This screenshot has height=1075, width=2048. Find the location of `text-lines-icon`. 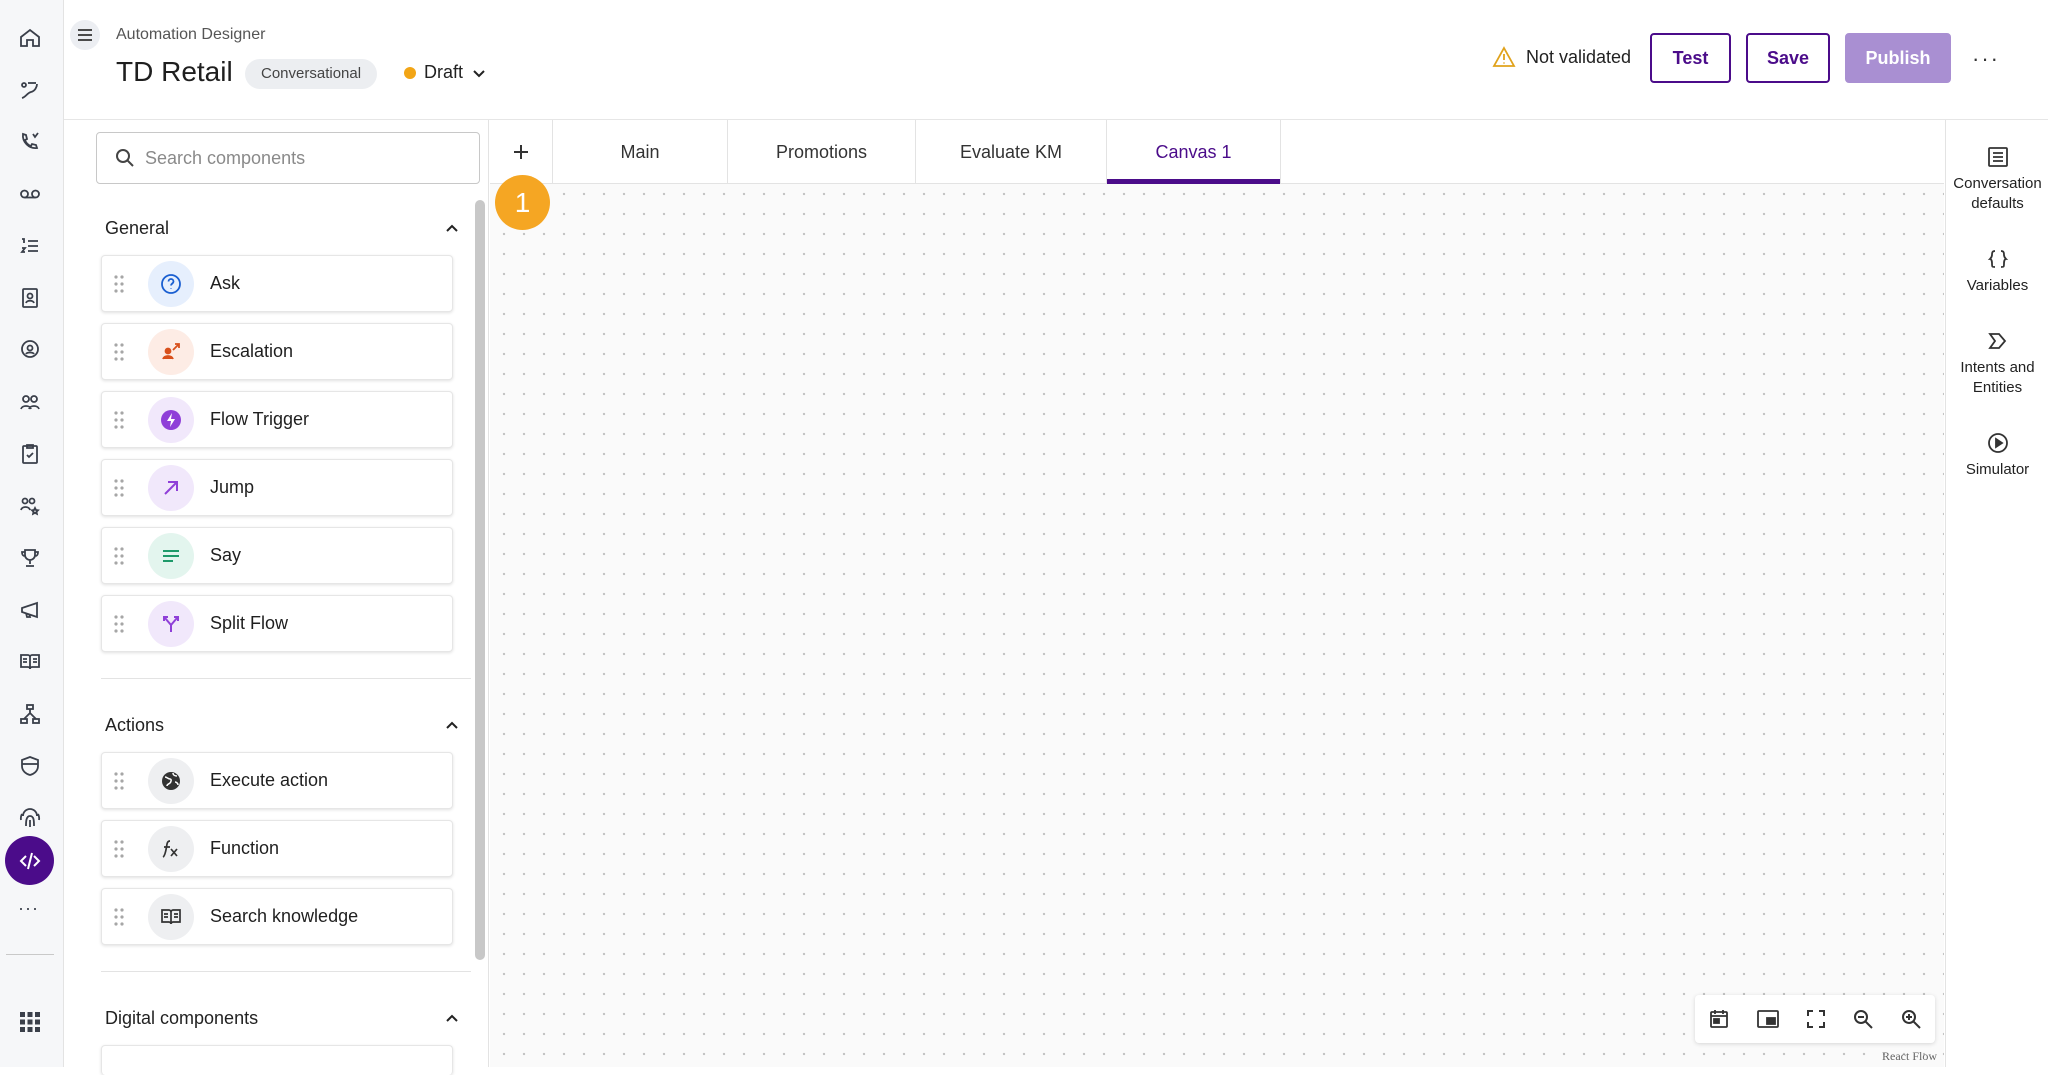

text-lines-icon is located at coordinates (171, 555).